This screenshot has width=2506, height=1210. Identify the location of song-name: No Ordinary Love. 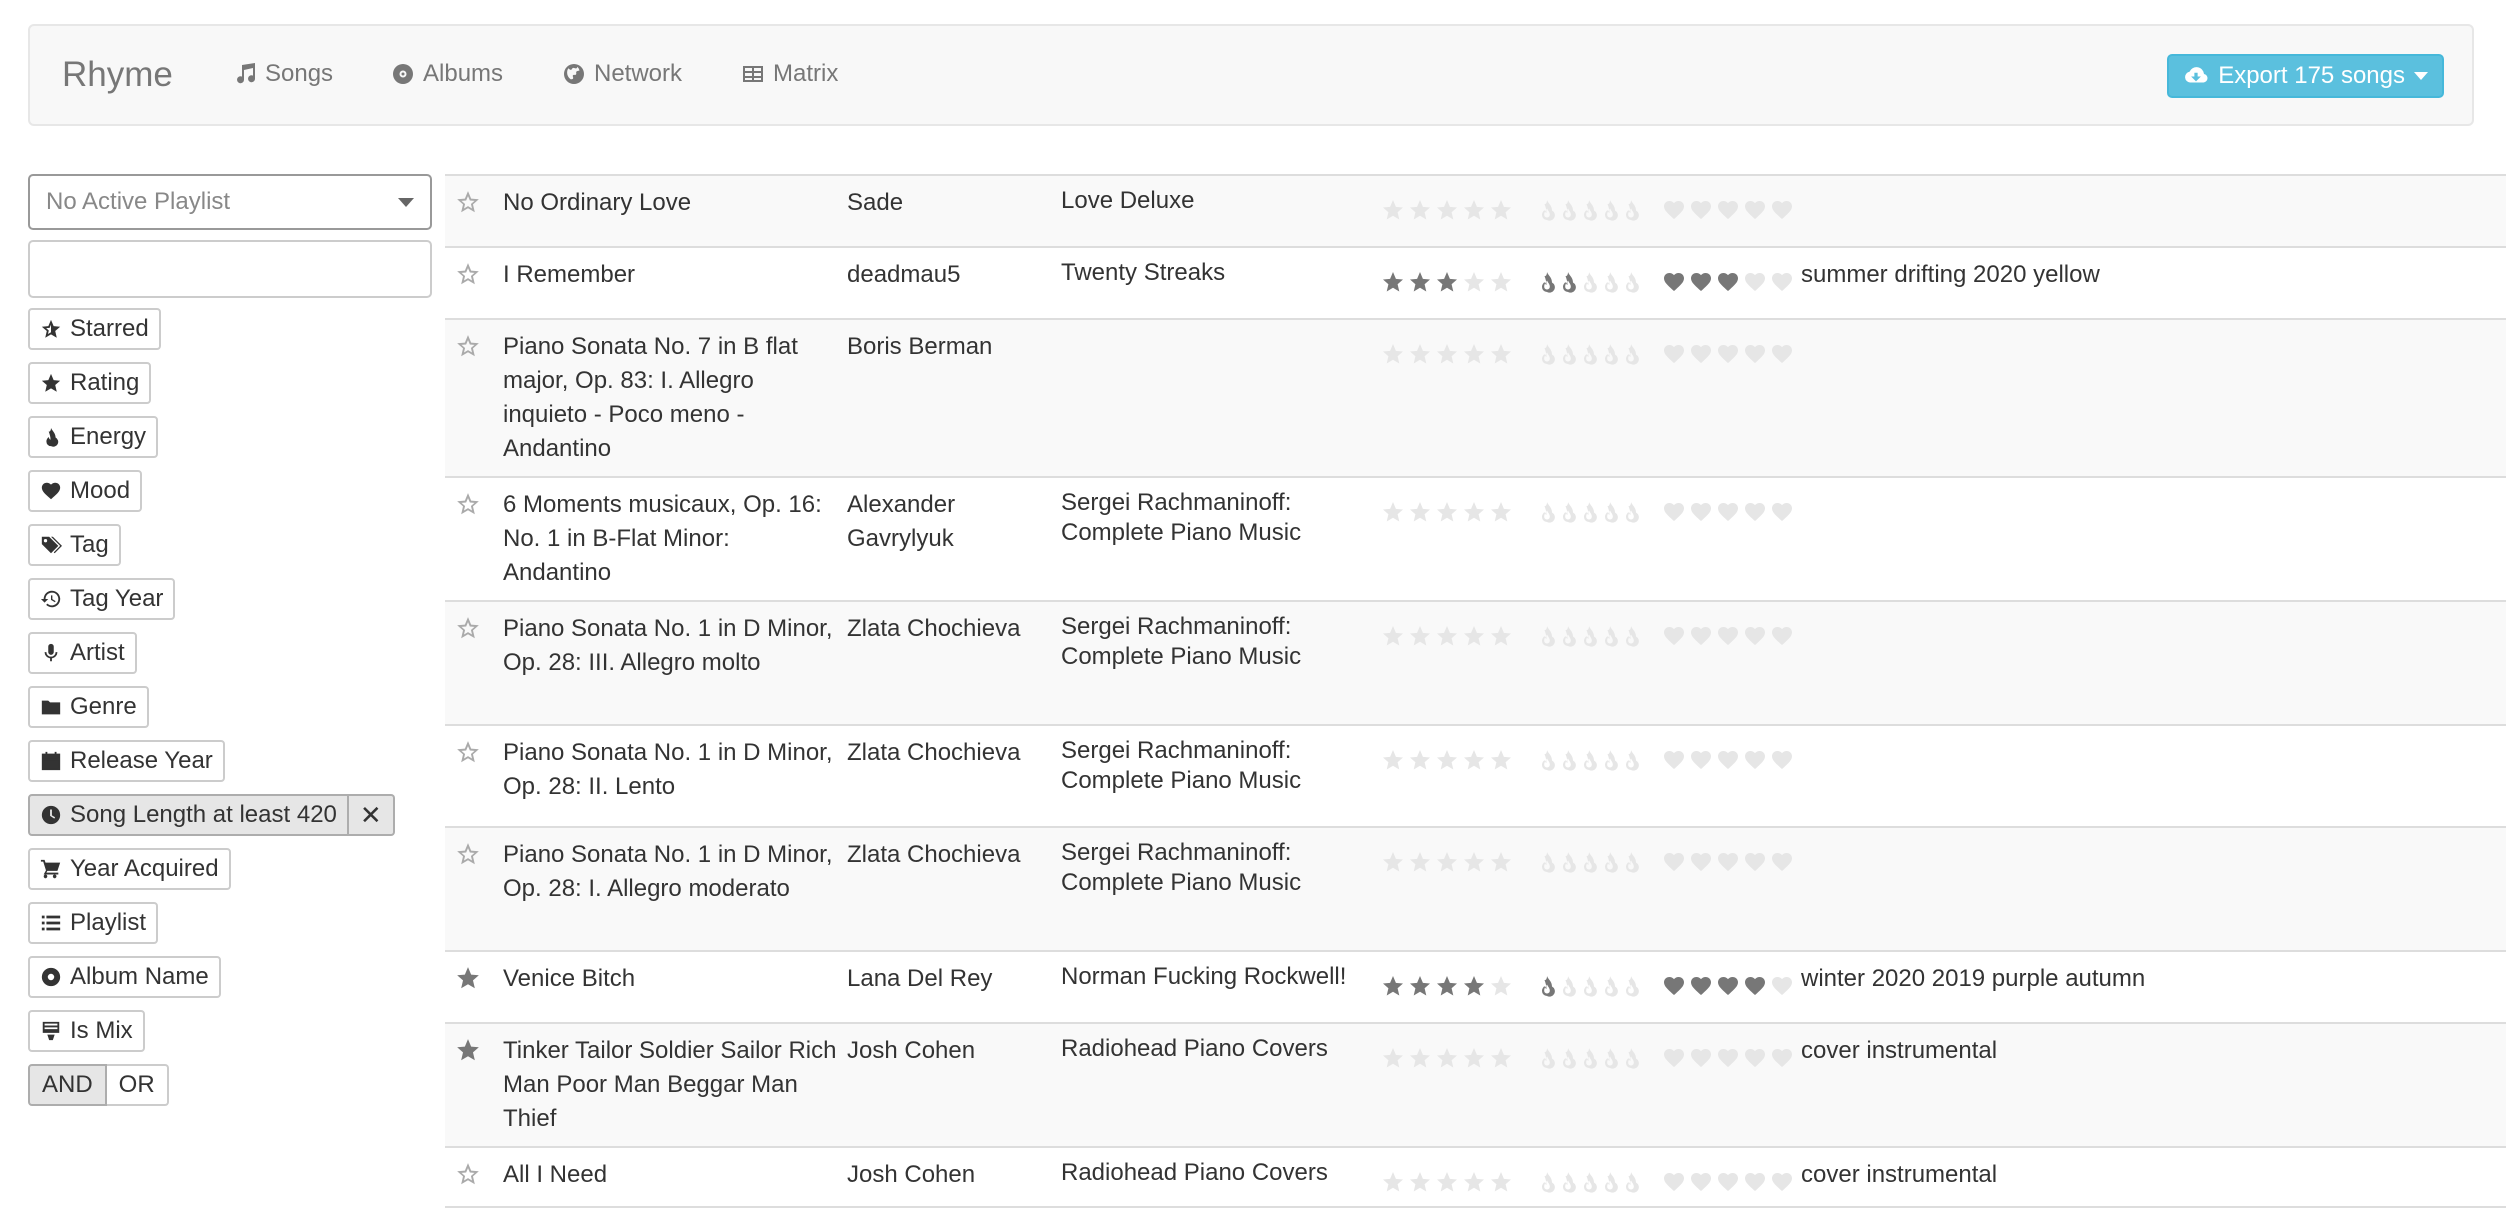
(670, 203).